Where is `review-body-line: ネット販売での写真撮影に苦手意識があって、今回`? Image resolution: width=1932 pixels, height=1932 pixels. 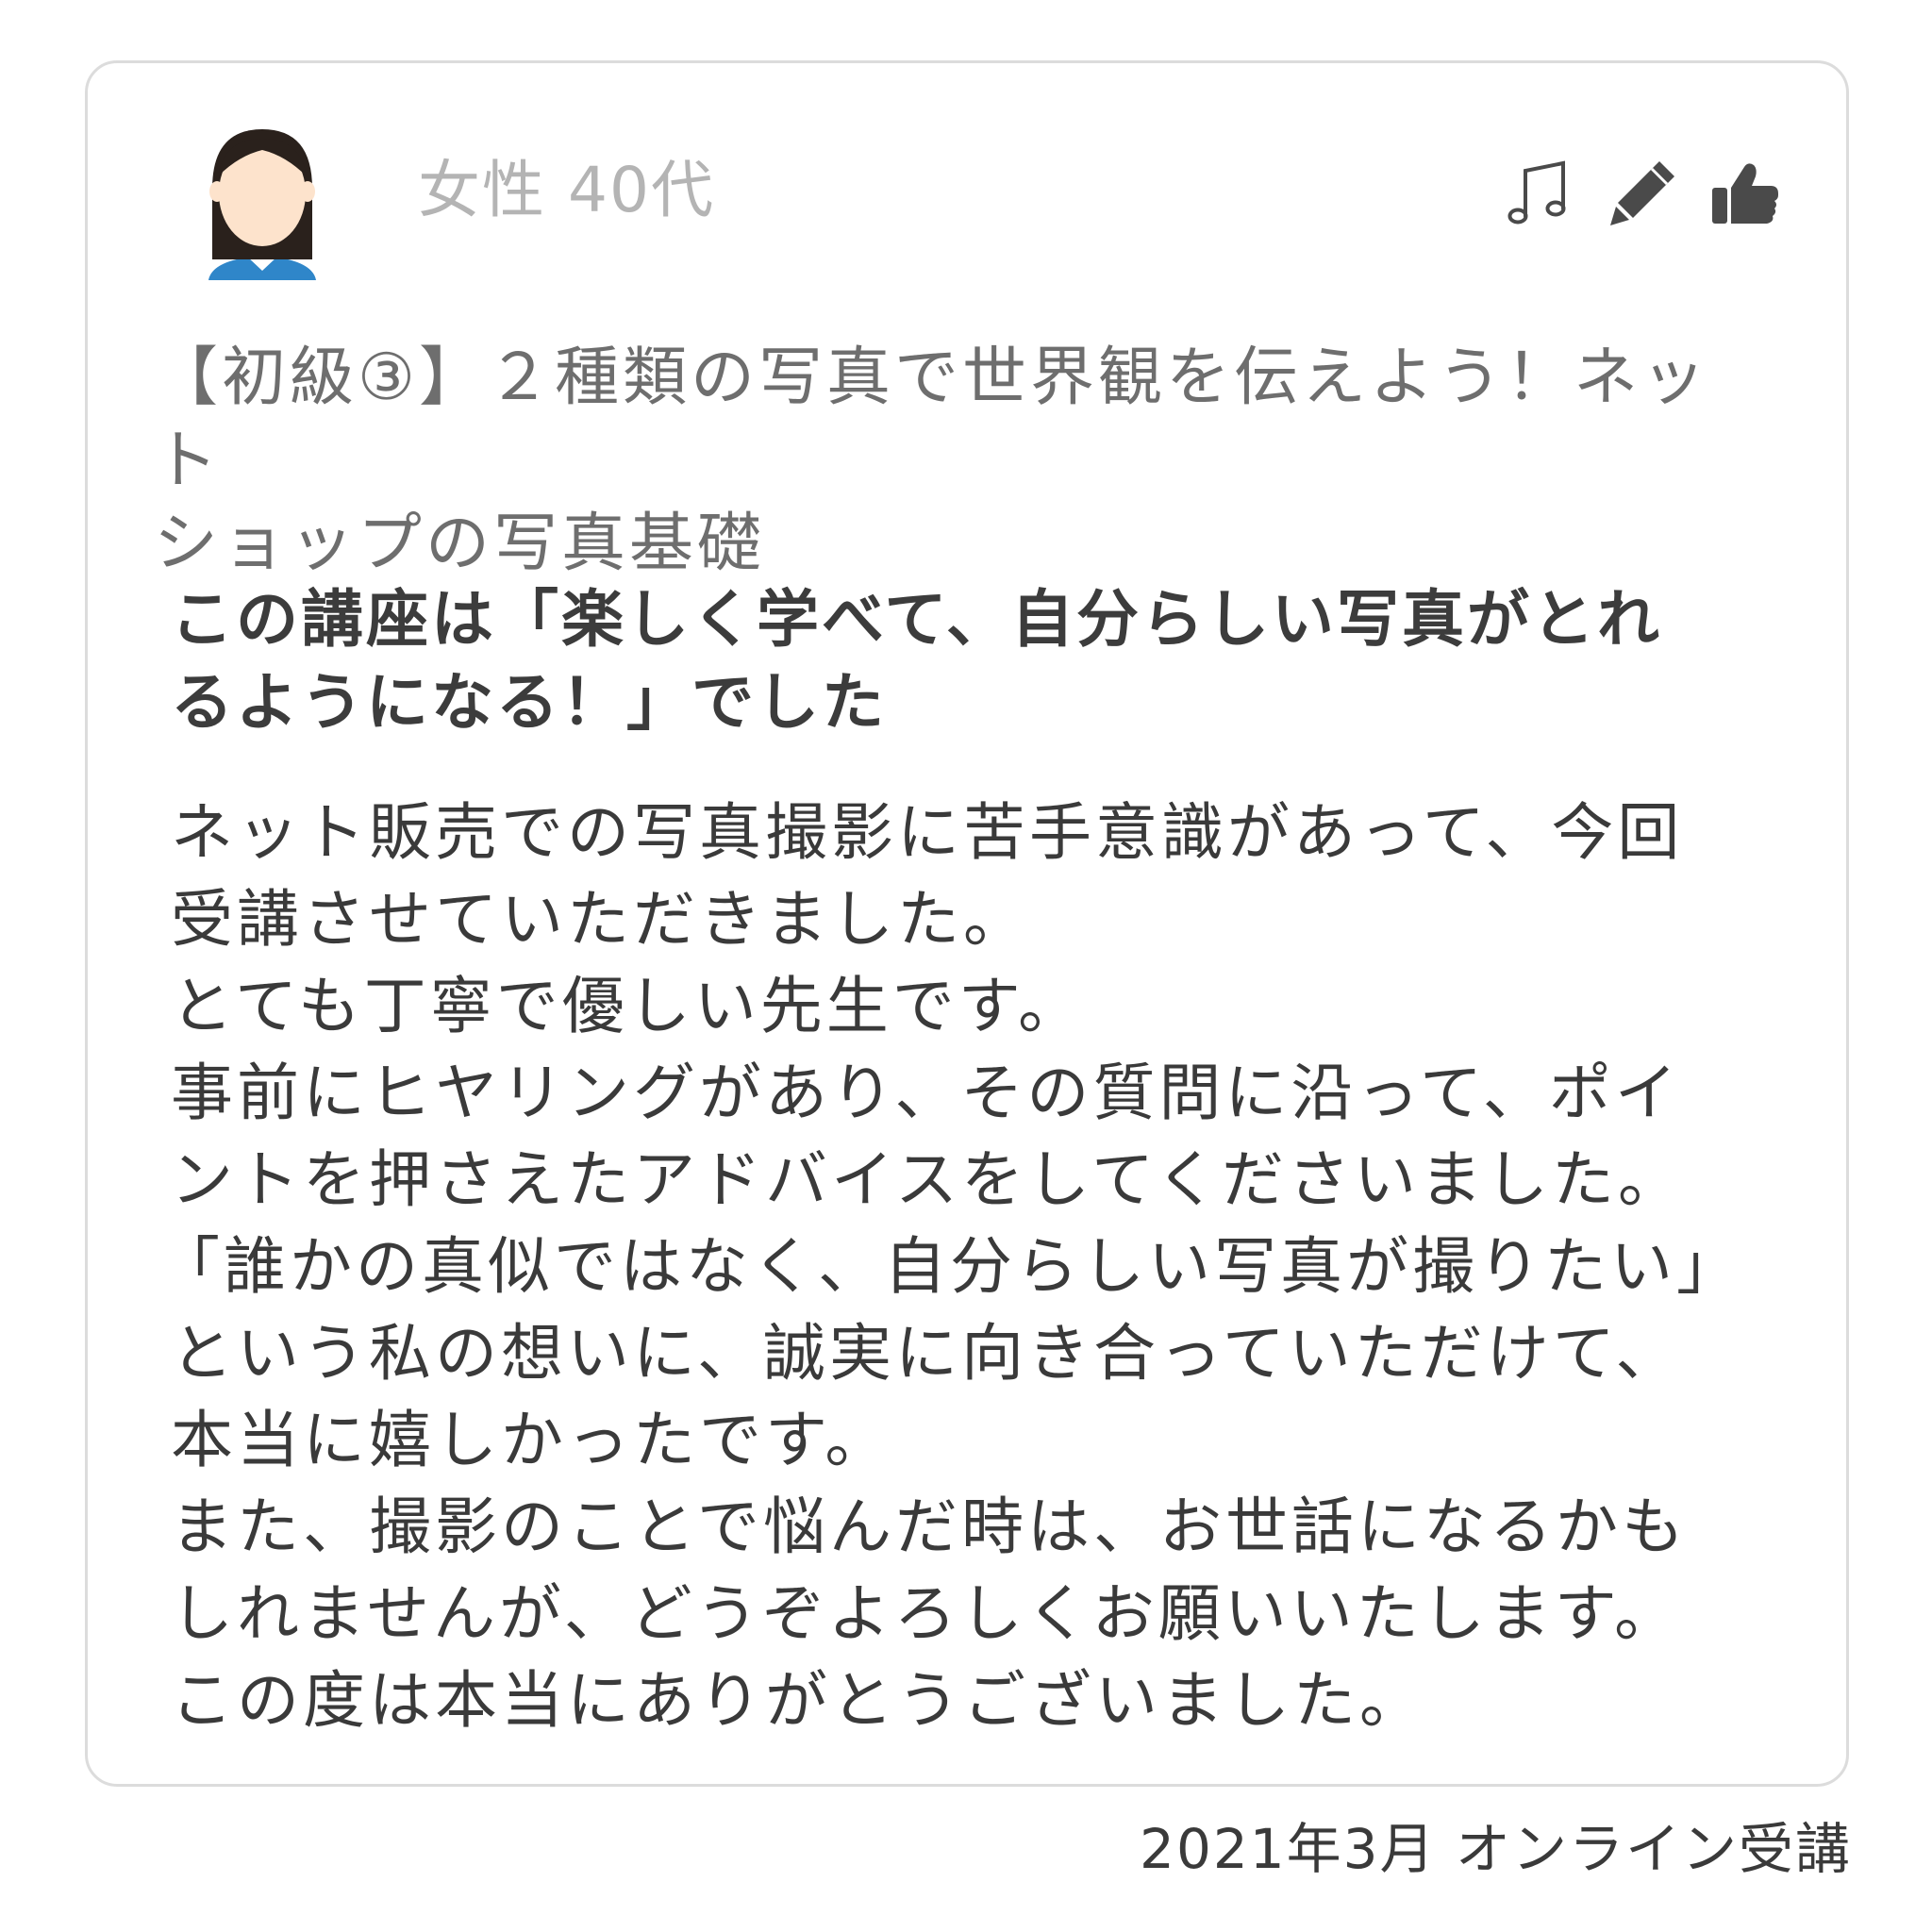 review-body-line: ネット販売での写真撮影に苦手意識があって、今回 is located at coordinates (927, 833).